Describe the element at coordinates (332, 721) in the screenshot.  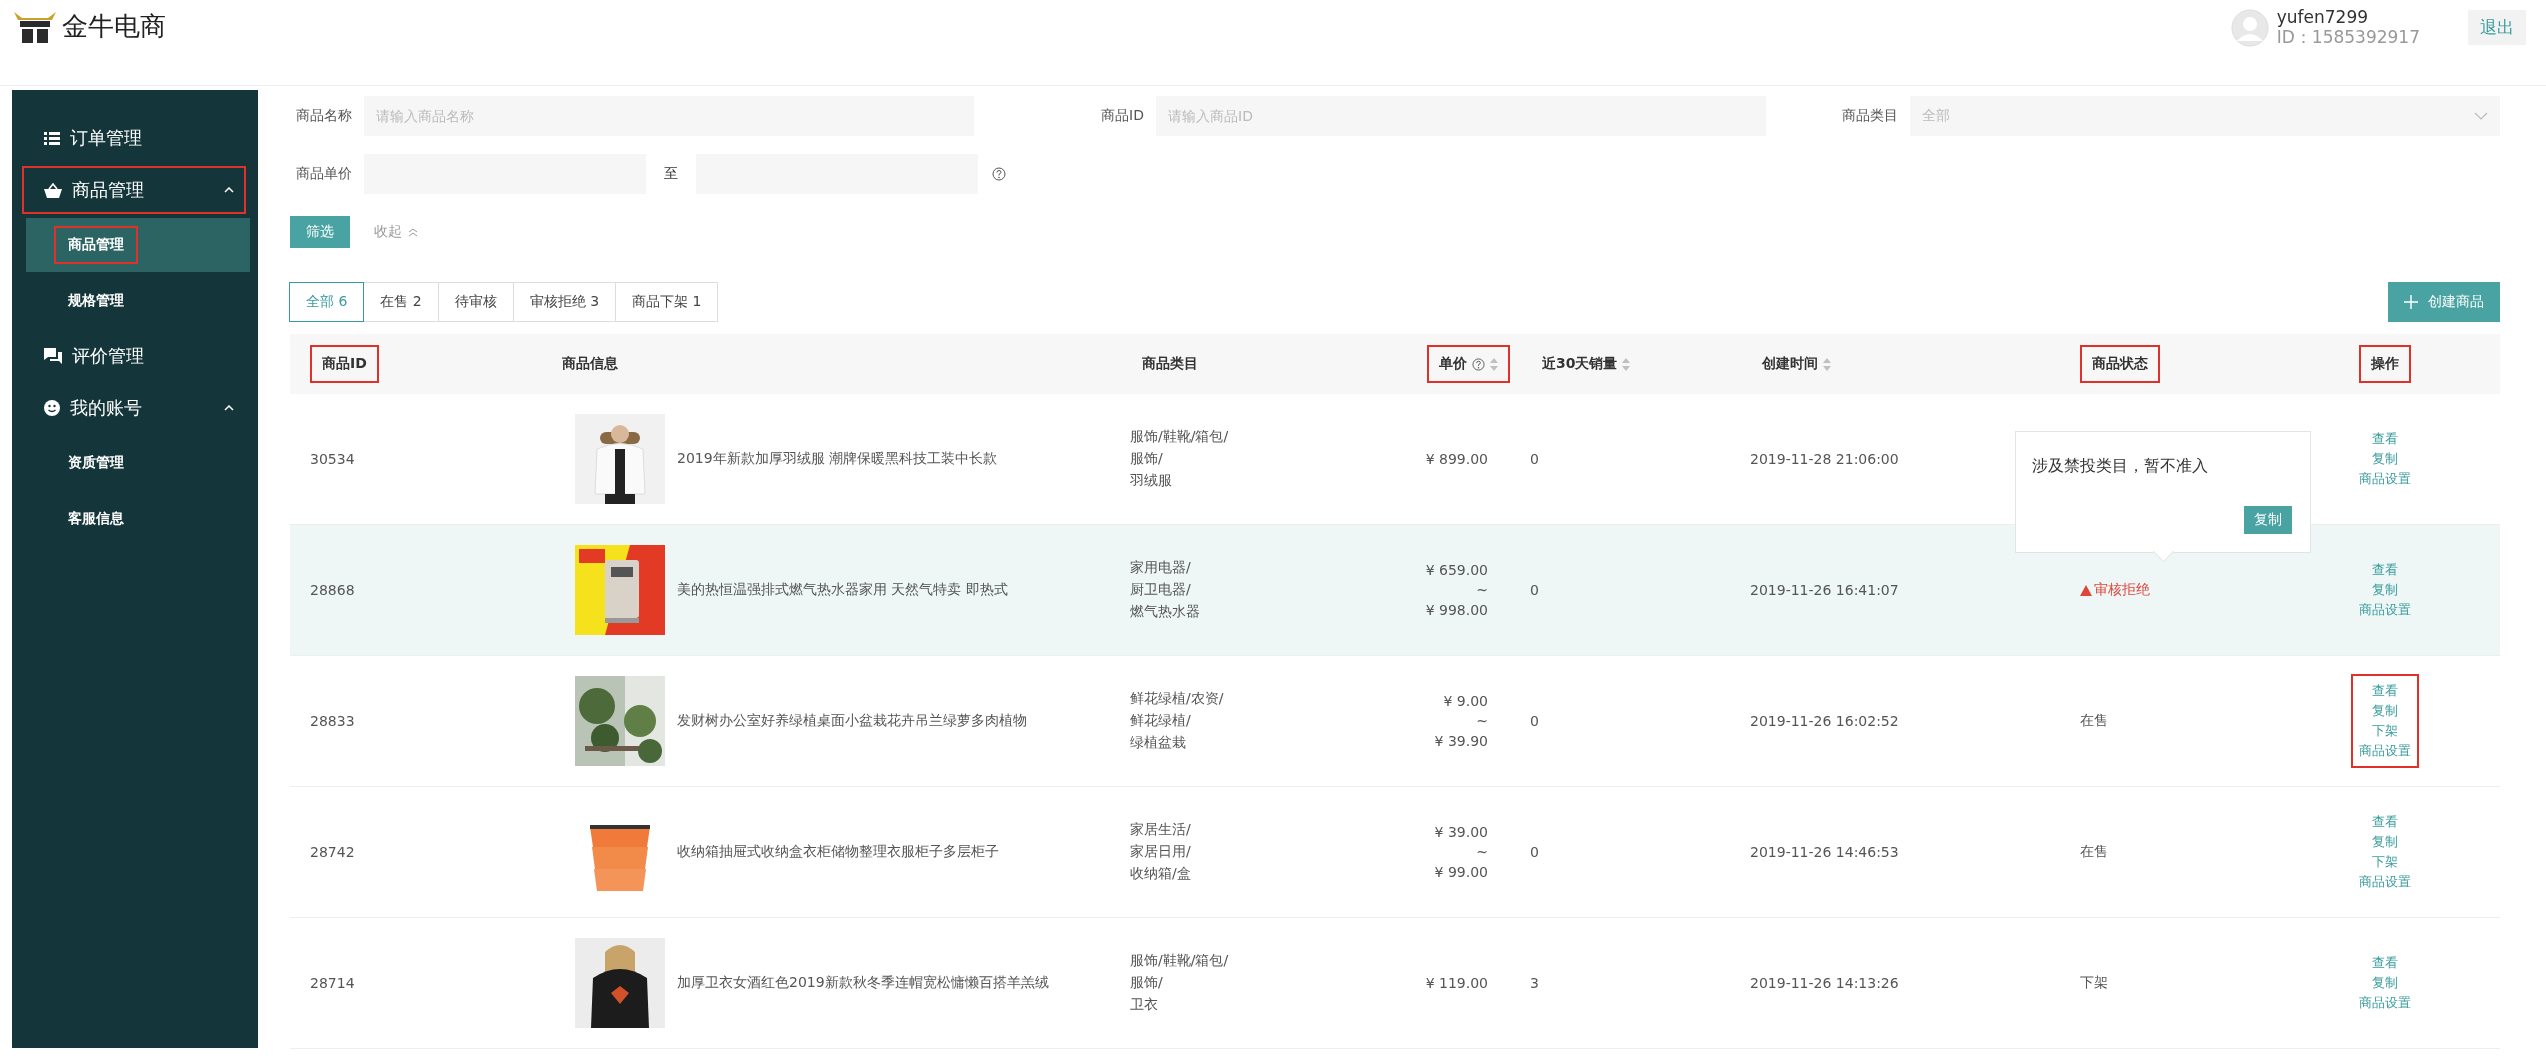
I see `product-id: 28833` at that location.